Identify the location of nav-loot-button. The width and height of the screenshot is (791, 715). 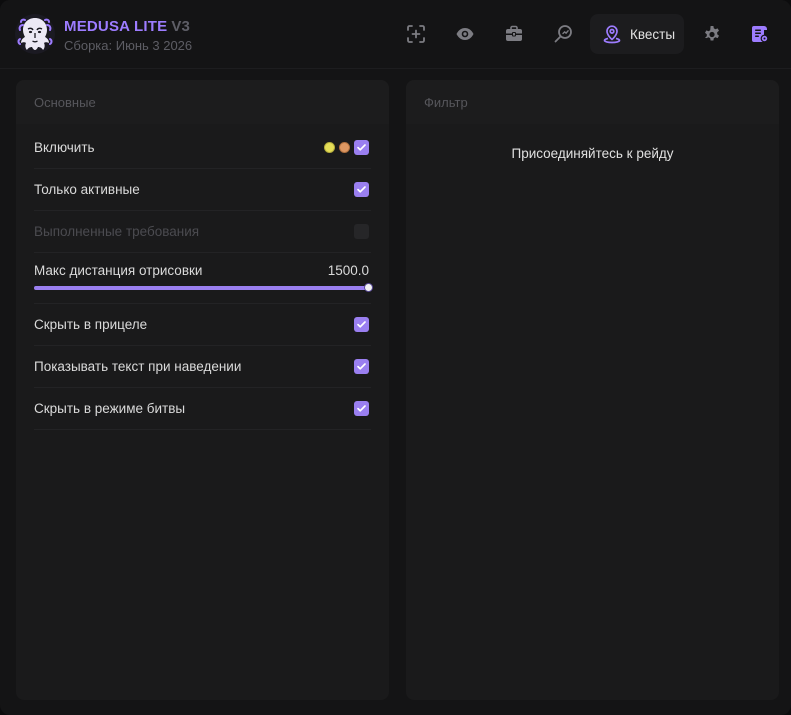
(514, 34).